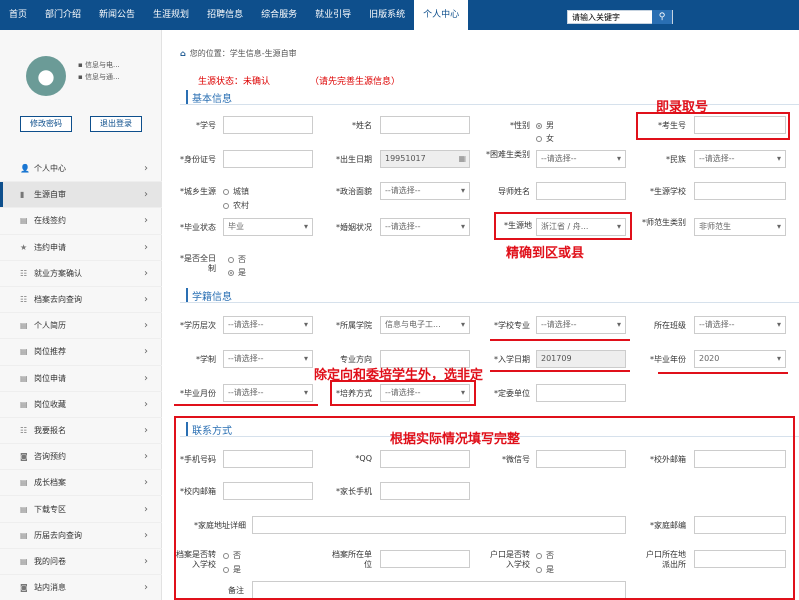  Describe the element at coordinates (18, 15) in the screenshot. I see `nav-home: 首页` at that location.